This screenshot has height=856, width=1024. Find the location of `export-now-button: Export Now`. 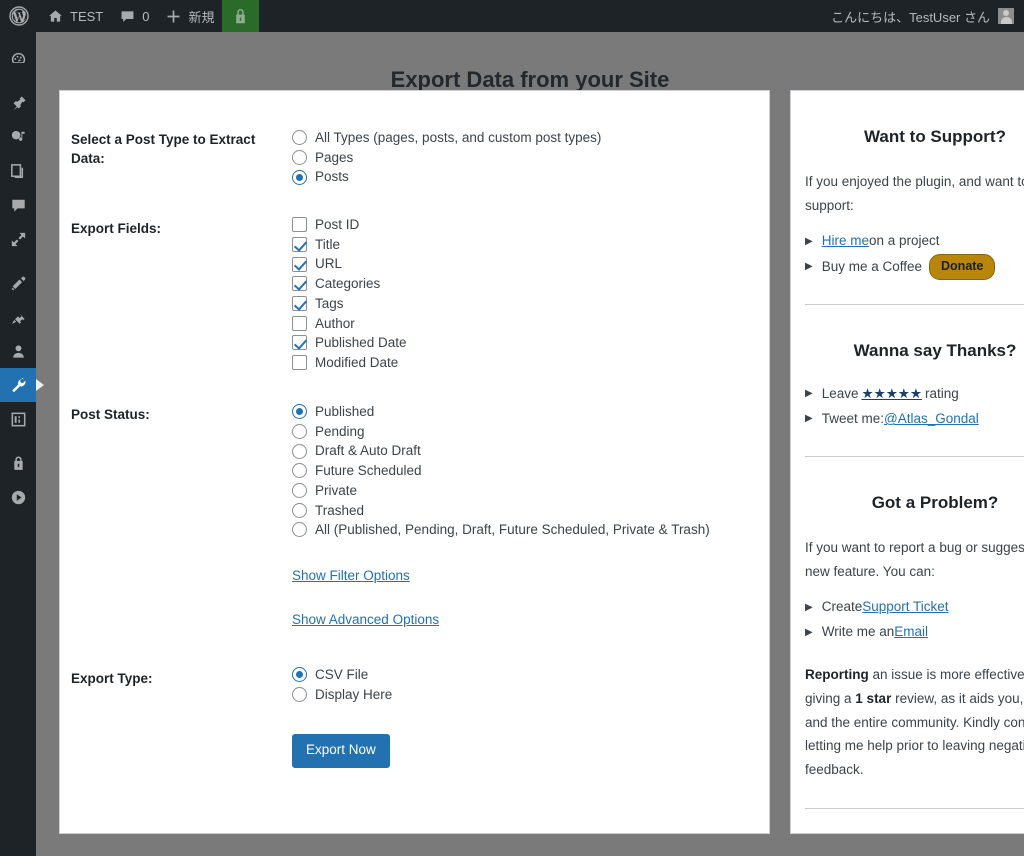

export-now-button: Export Now is located at coordinates (341, 751).